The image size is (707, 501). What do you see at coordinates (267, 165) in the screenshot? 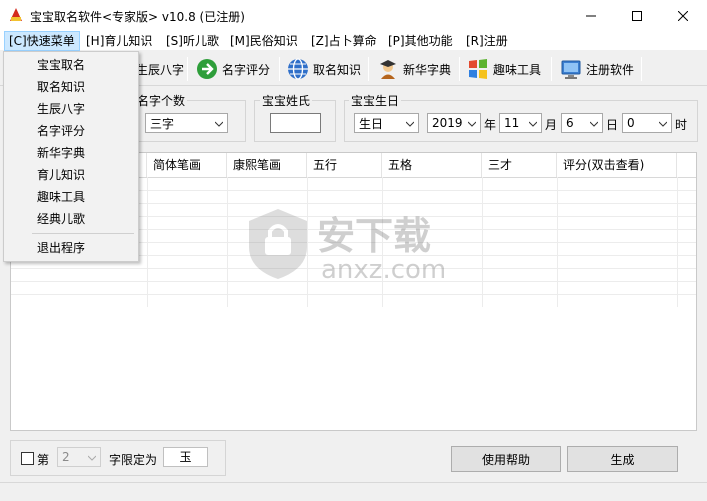
I see `column-header-kangxi-strokes: 康熙笔画` at bounding box center [267, 165].